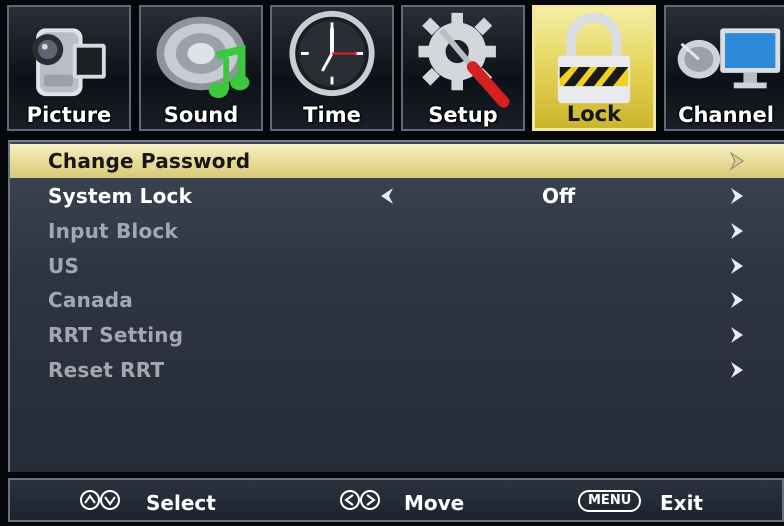  What do you see at coordinates (332, 115) in the screenshot?
I see `tab-label: Time` at bounding box center [332, 115].